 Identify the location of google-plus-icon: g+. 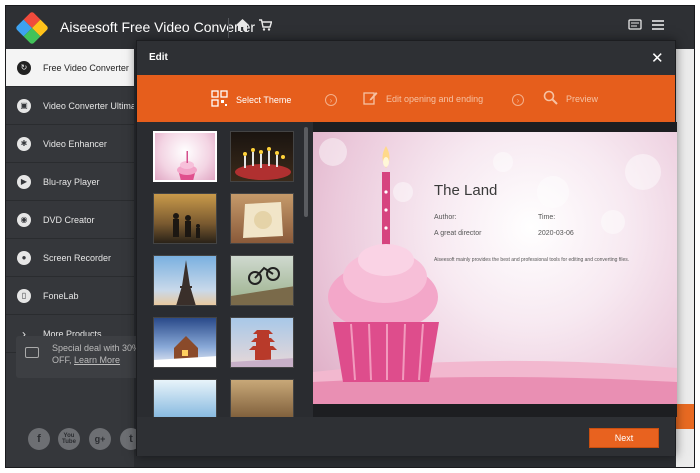
(100, 439).